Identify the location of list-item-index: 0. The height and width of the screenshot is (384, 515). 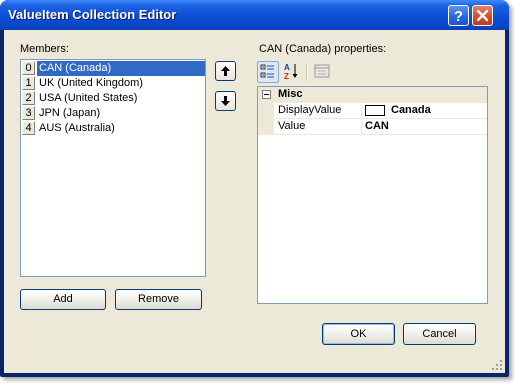
(28, 68).